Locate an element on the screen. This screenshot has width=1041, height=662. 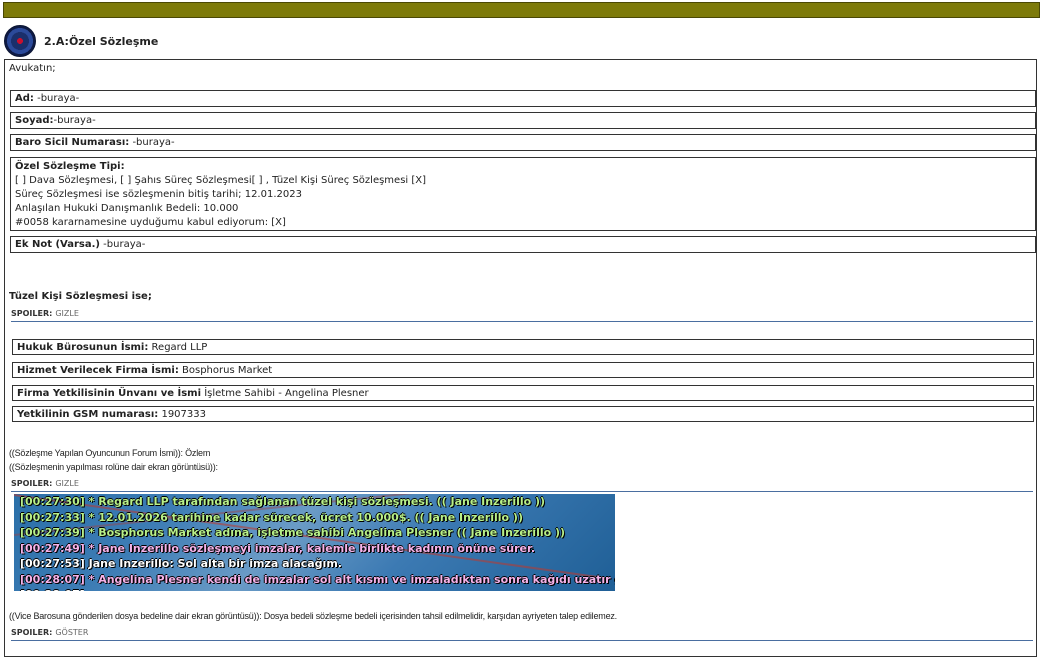
spoiler-2-divider is located at coordinates (522, 491).